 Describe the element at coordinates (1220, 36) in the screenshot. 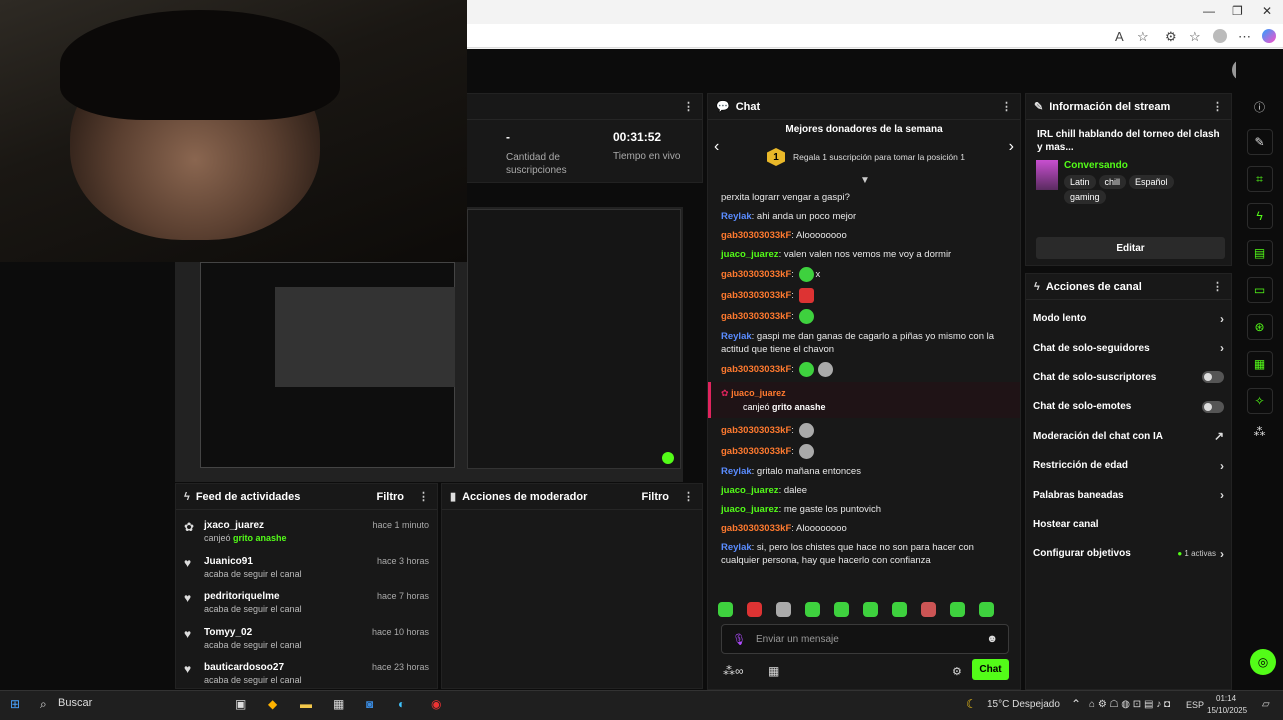

I see `profile-icon` at that location.